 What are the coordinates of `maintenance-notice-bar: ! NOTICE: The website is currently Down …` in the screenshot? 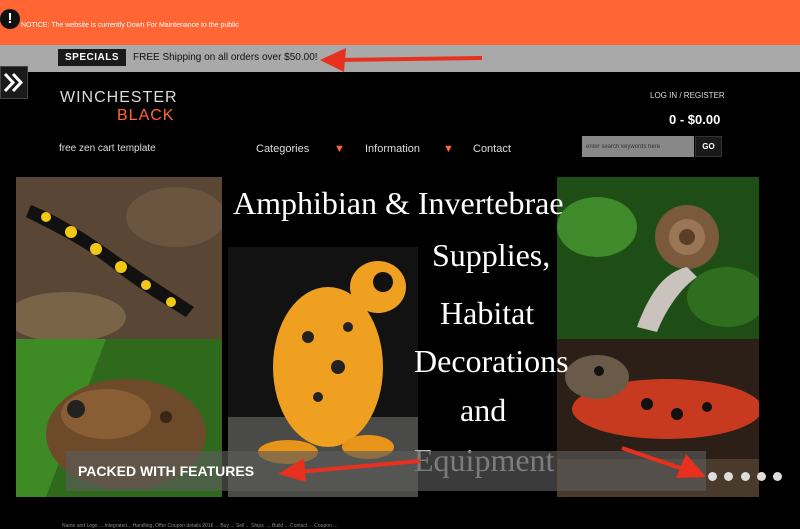 It's located at (400, 22).